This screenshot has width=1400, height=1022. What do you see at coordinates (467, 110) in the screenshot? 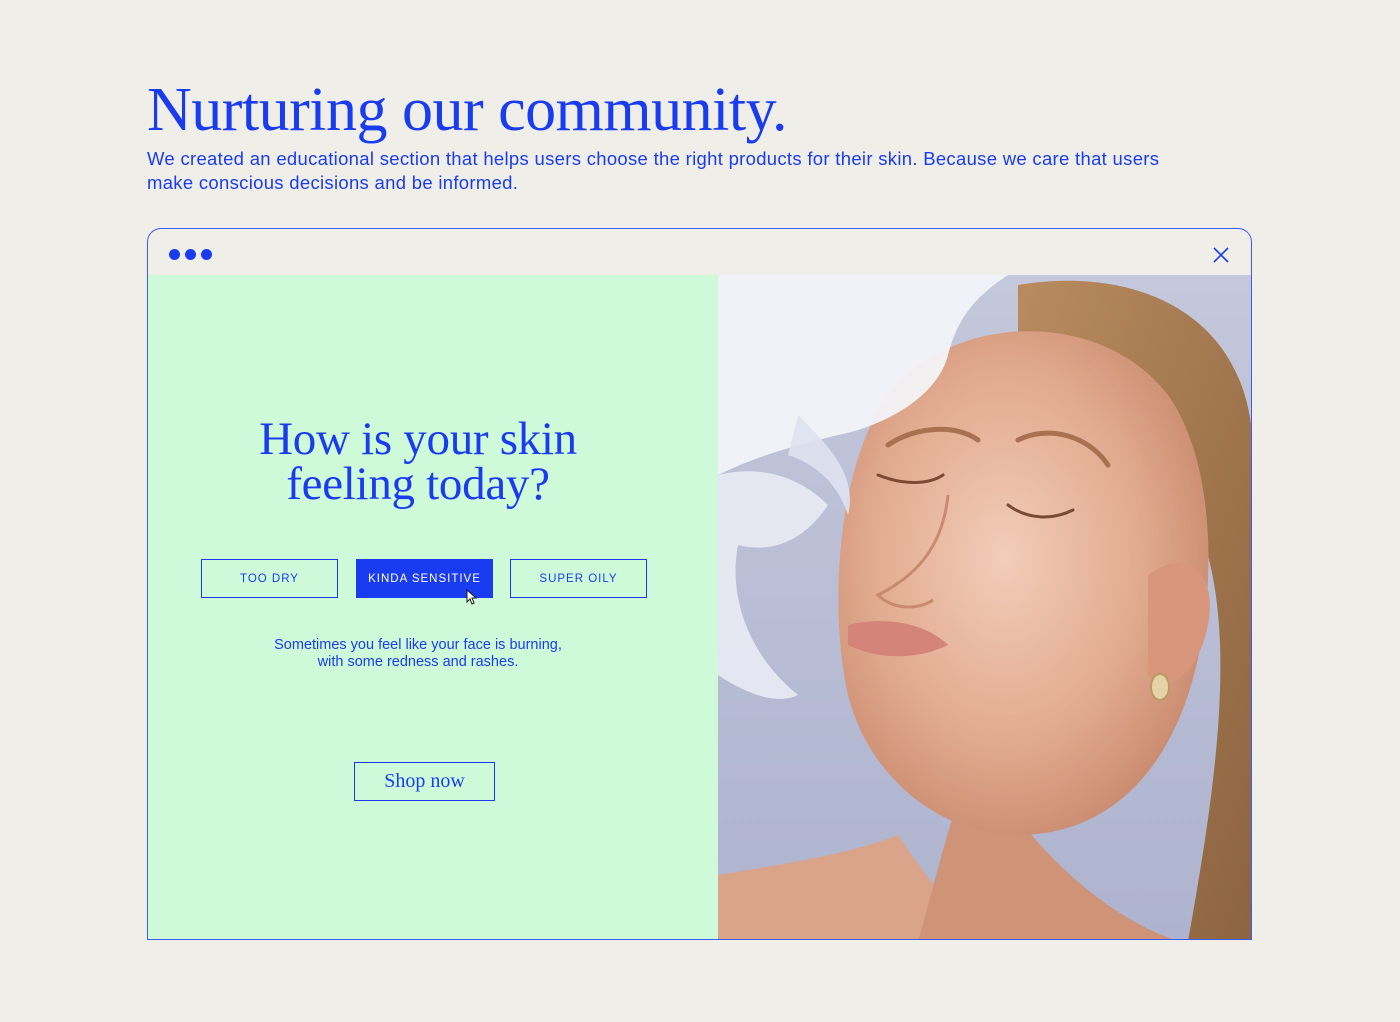
I see `page-title: Nurturing our community.` at bounding box center [467, 110].